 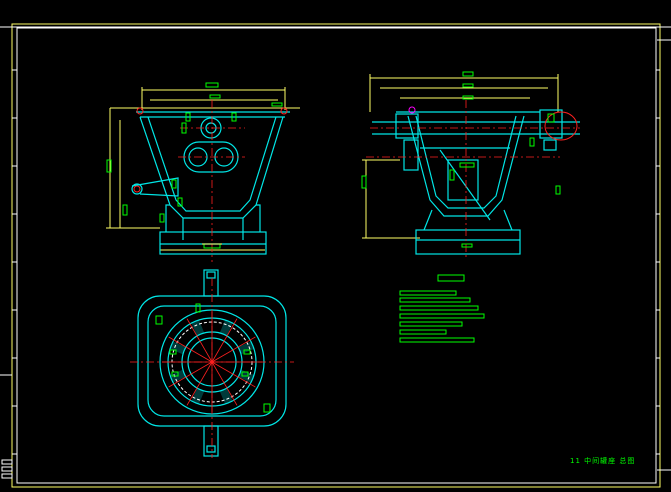 I want to click on front-view, so click(x=203, y=172).